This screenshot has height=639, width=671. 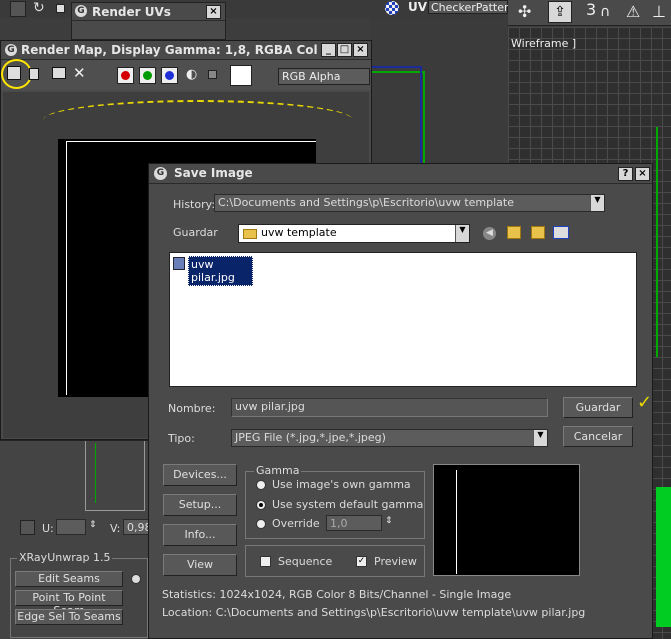 What do you see at coordinates (589, 13) in the screenshot?
I see `command-icons: ✣ ⇪ 3 ∩ ⚠ ⊥` at bounding box center [589, 13].